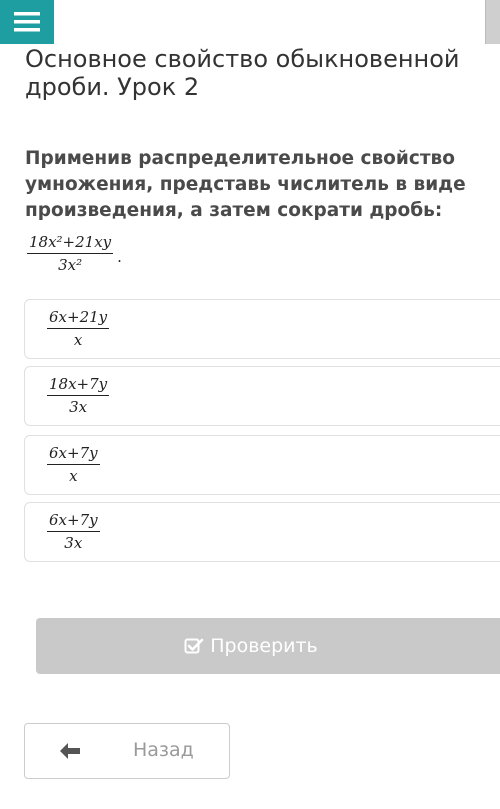 The height and width of the screenshot is (809, 500). I want to click on top-bar, so click(250, 22).